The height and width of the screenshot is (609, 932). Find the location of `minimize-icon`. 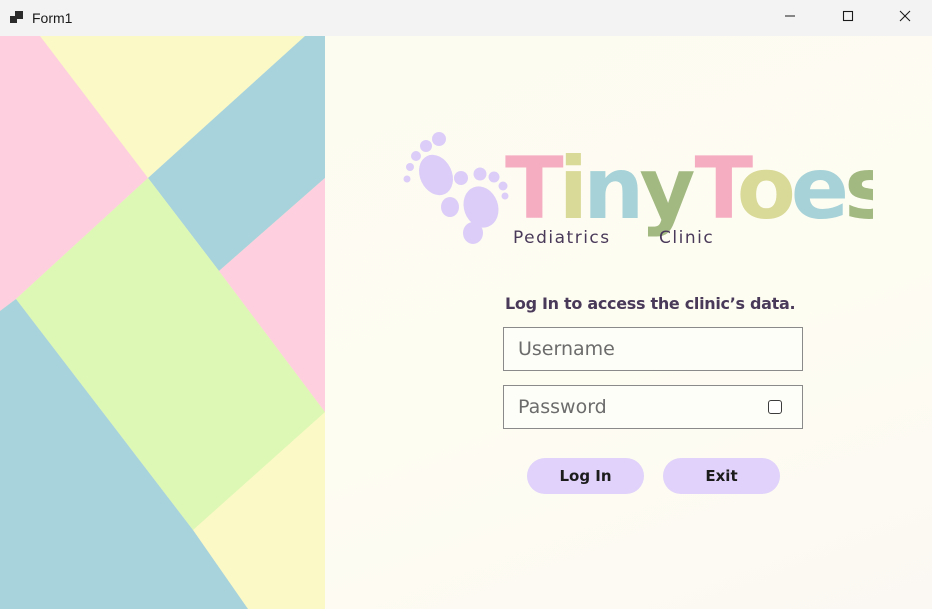

minimize-icon is located at coordinates (790, 18).